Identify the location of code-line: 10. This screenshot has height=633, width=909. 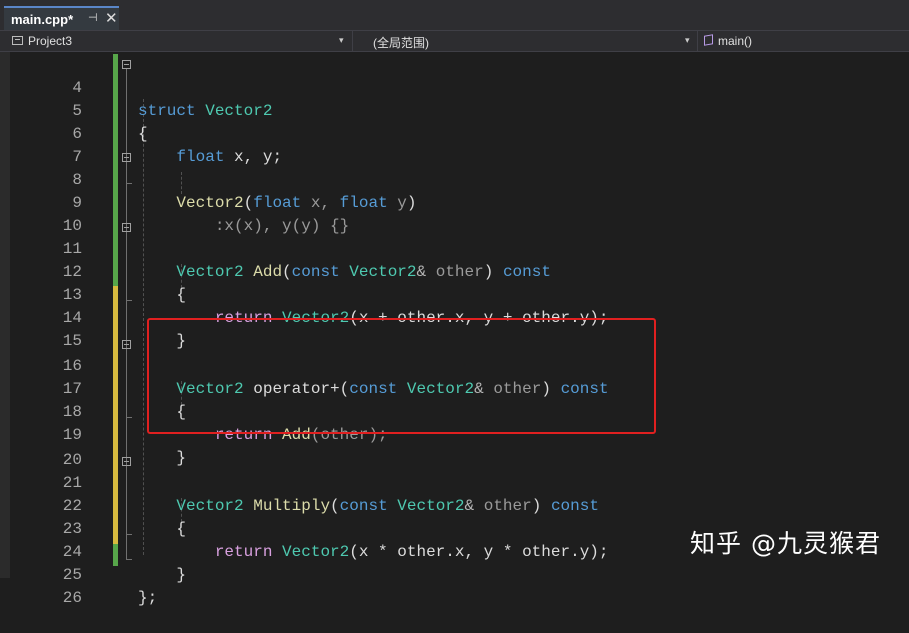
(454, 213).